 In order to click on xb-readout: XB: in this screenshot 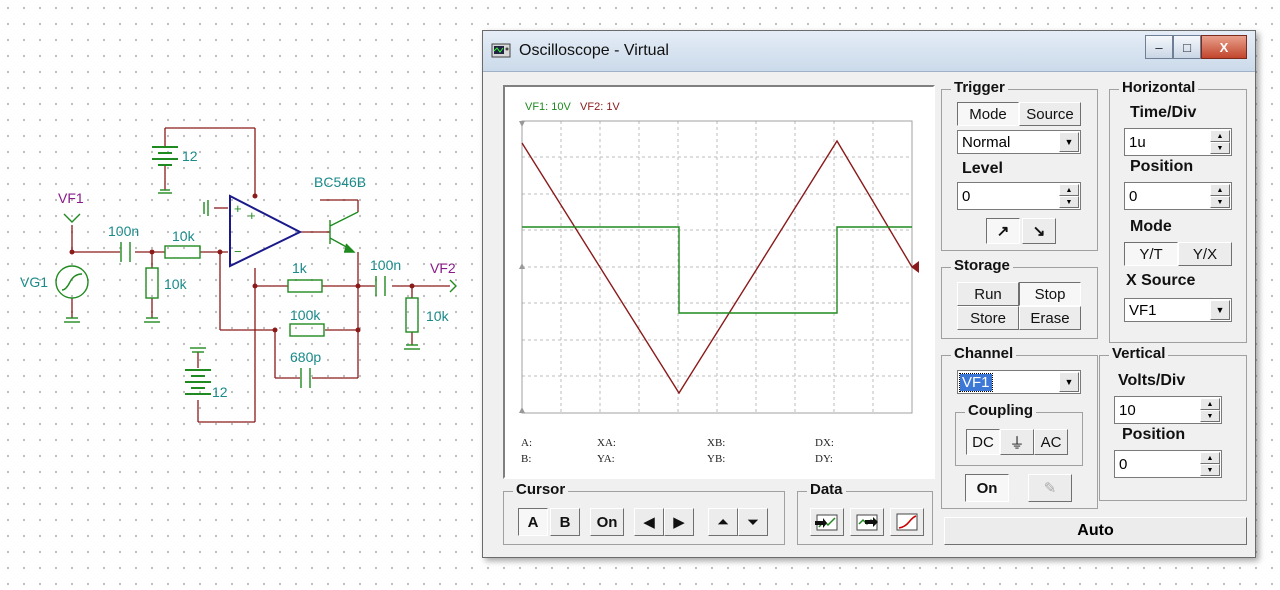, I will do `click(716, 443)`.